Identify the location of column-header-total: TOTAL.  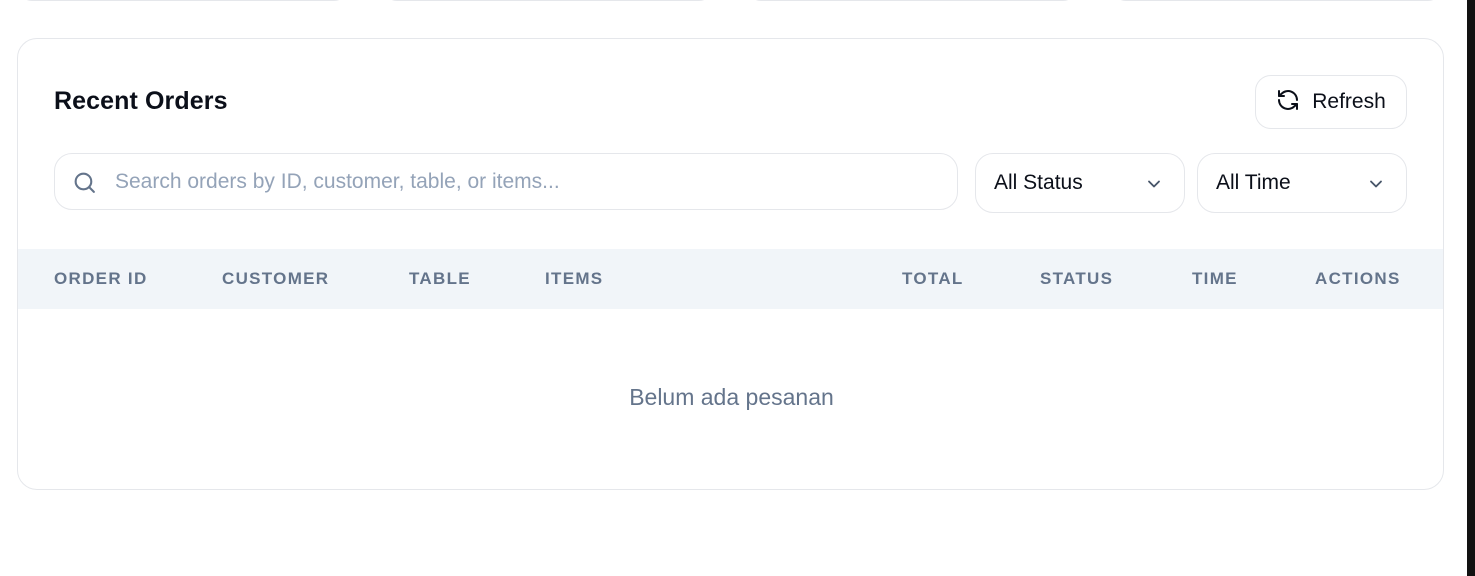
(933, 279).